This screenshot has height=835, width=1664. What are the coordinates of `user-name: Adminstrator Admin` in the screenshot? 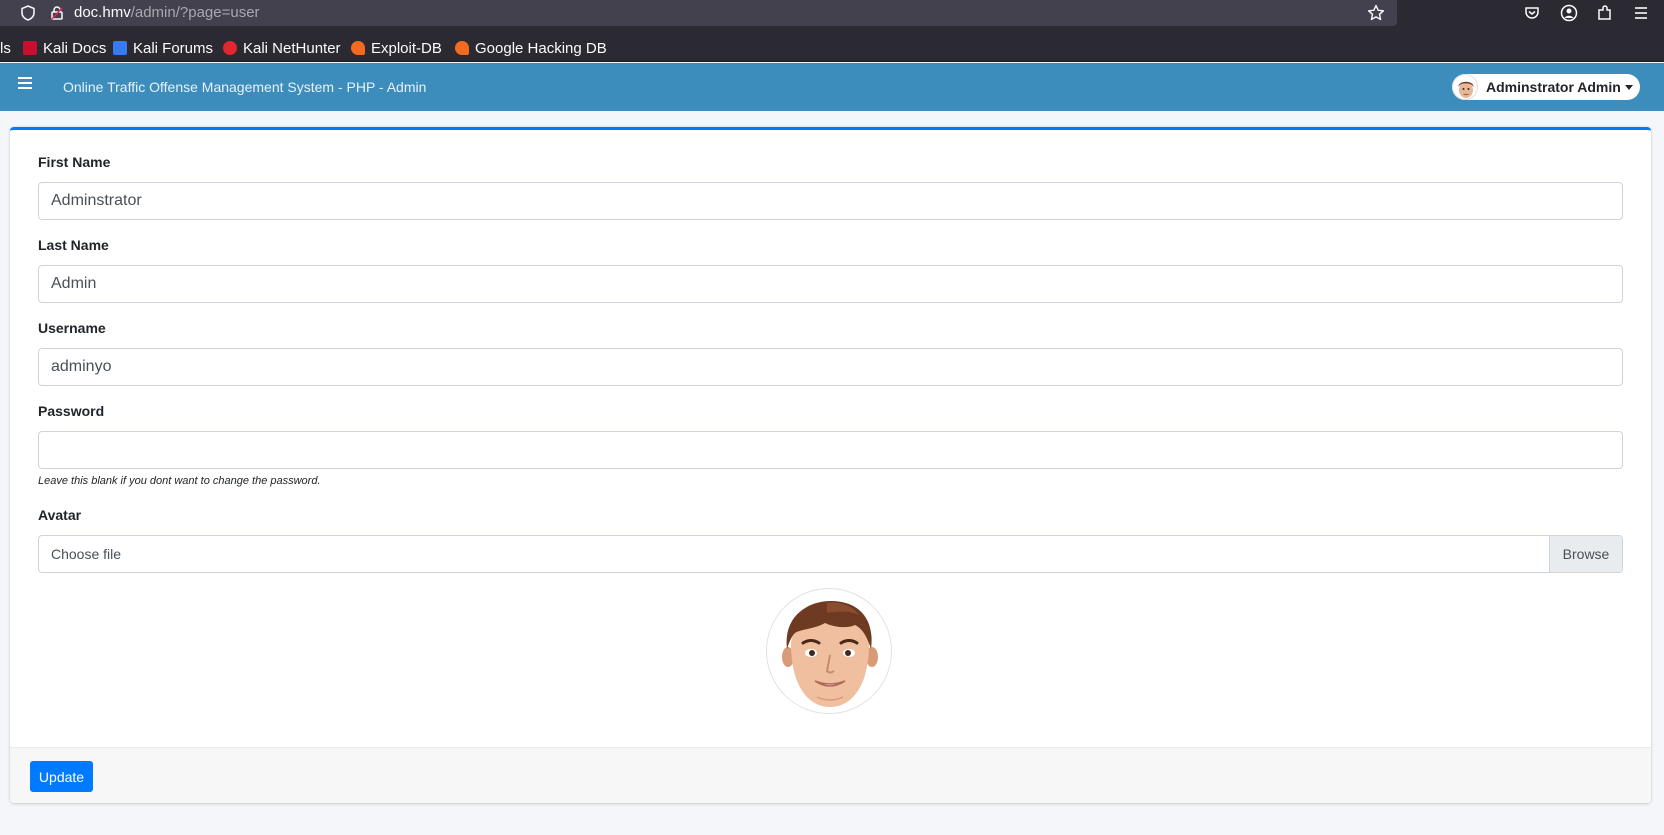 It's located at (1553, 87).